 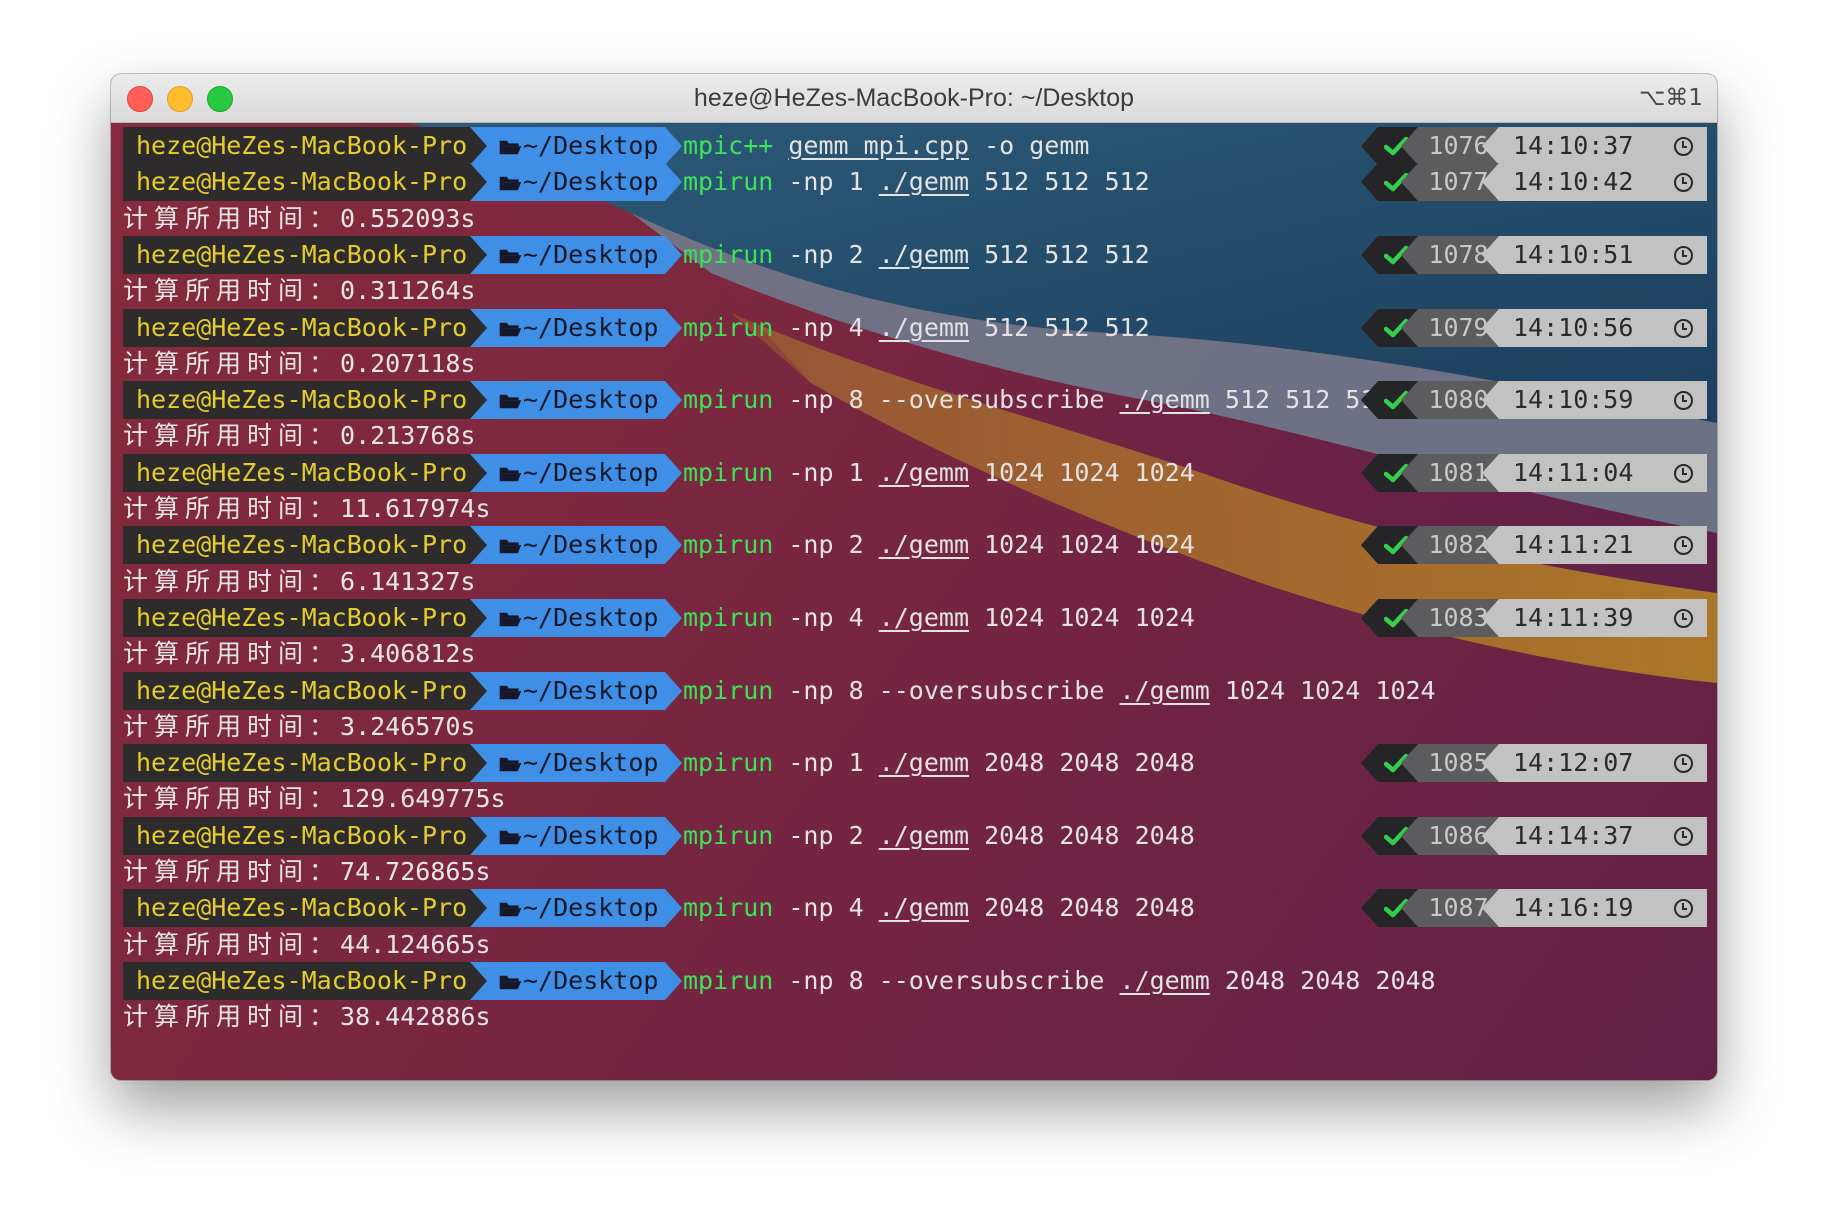 I want to click on timestamp: 14:12:07, so click(x=1573, y=762).